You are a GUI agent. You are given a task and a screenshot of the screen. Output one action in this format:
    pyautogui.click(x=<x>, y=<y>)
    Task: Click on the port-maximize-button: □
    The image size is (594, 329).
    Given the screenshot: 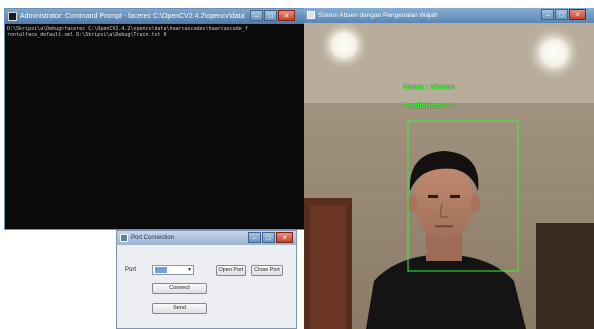 What is the action you would take?
    pyautogui.click(x=268, y=237)
    